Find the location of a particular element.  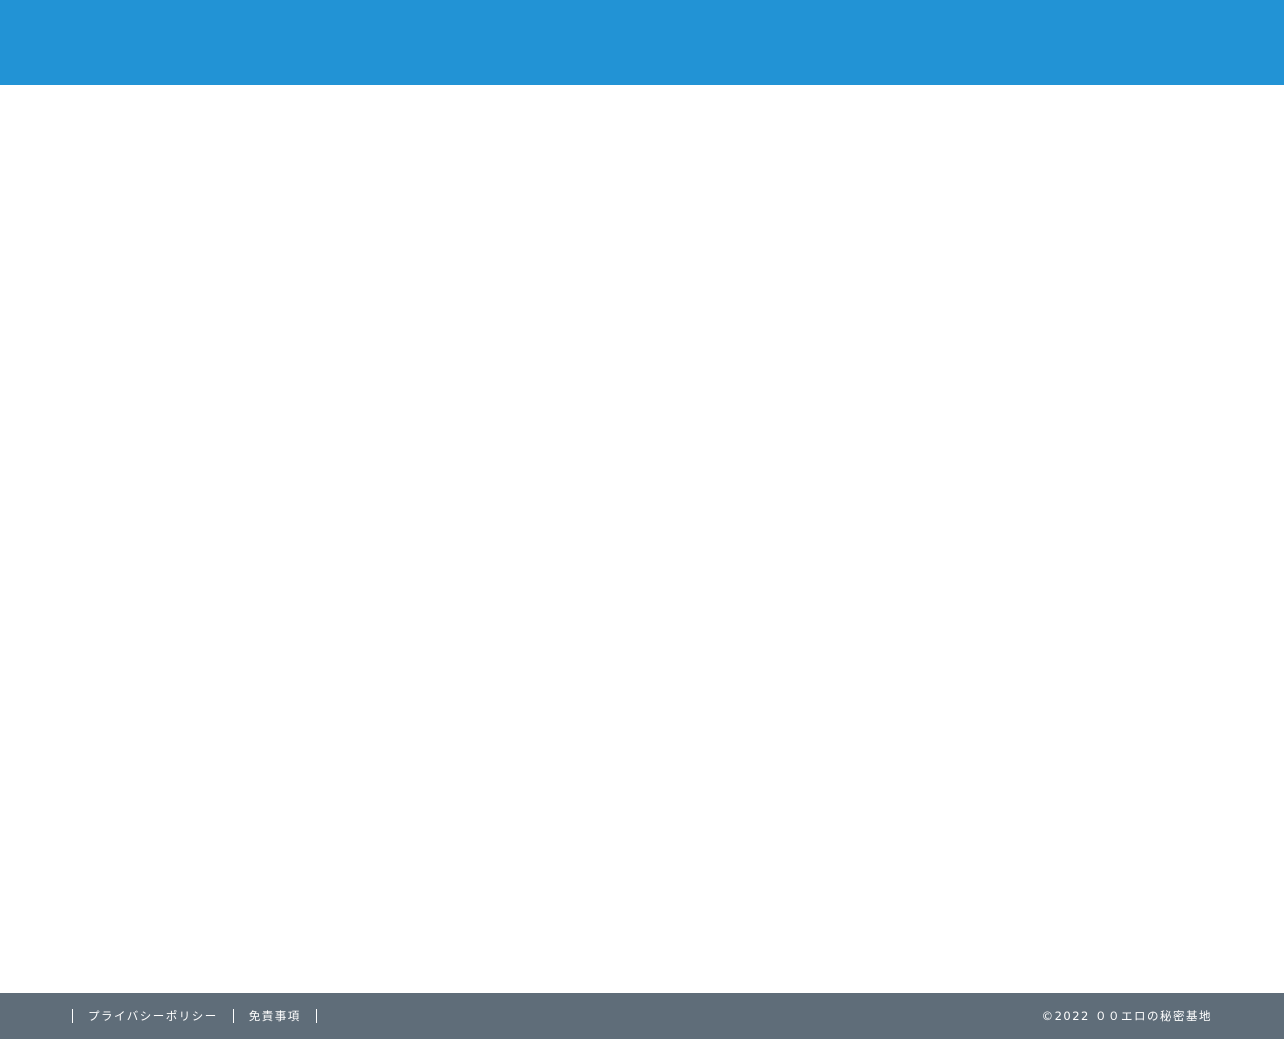

copyright-text: ©2022 ００エロの秘密基地 is located at coordinates (1126, 1016).